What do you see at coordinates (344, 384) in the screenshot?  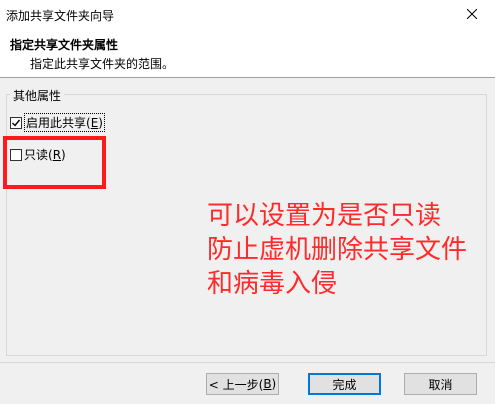 I see `finish-button: 完成` at bounding box center [344, 384].